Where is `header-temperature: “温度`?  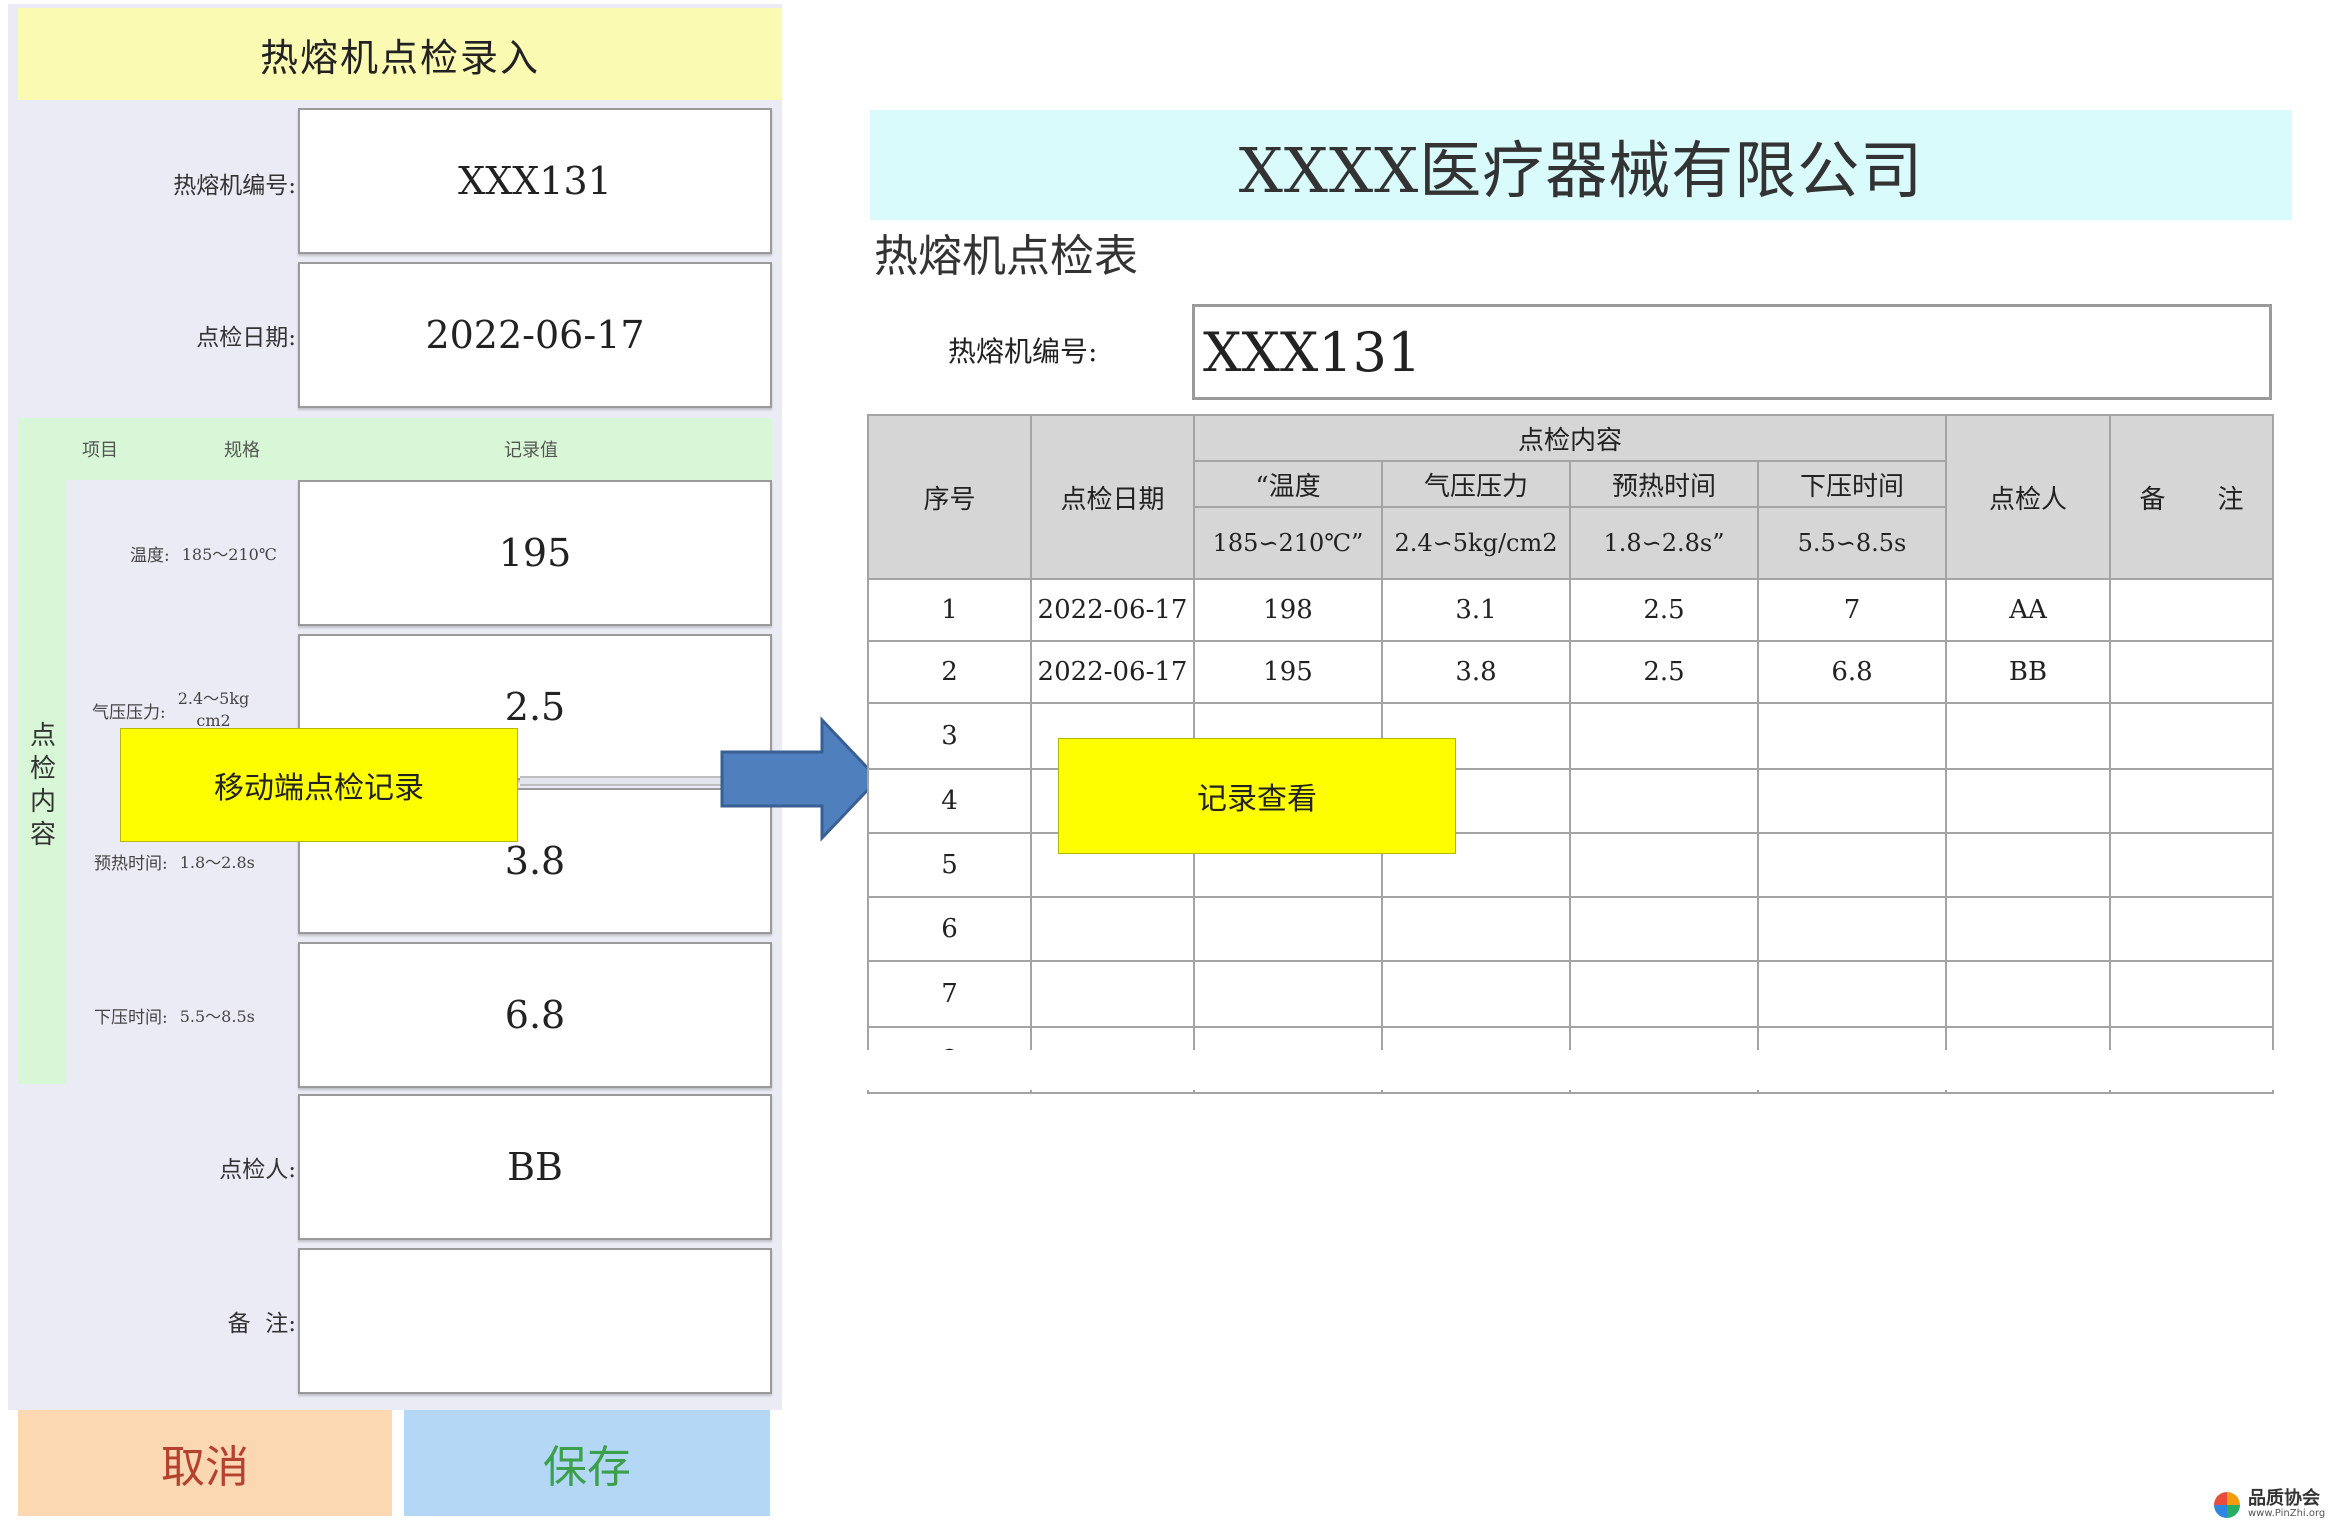 header-temperature: “温度 is located at coordinates (1288, 484).